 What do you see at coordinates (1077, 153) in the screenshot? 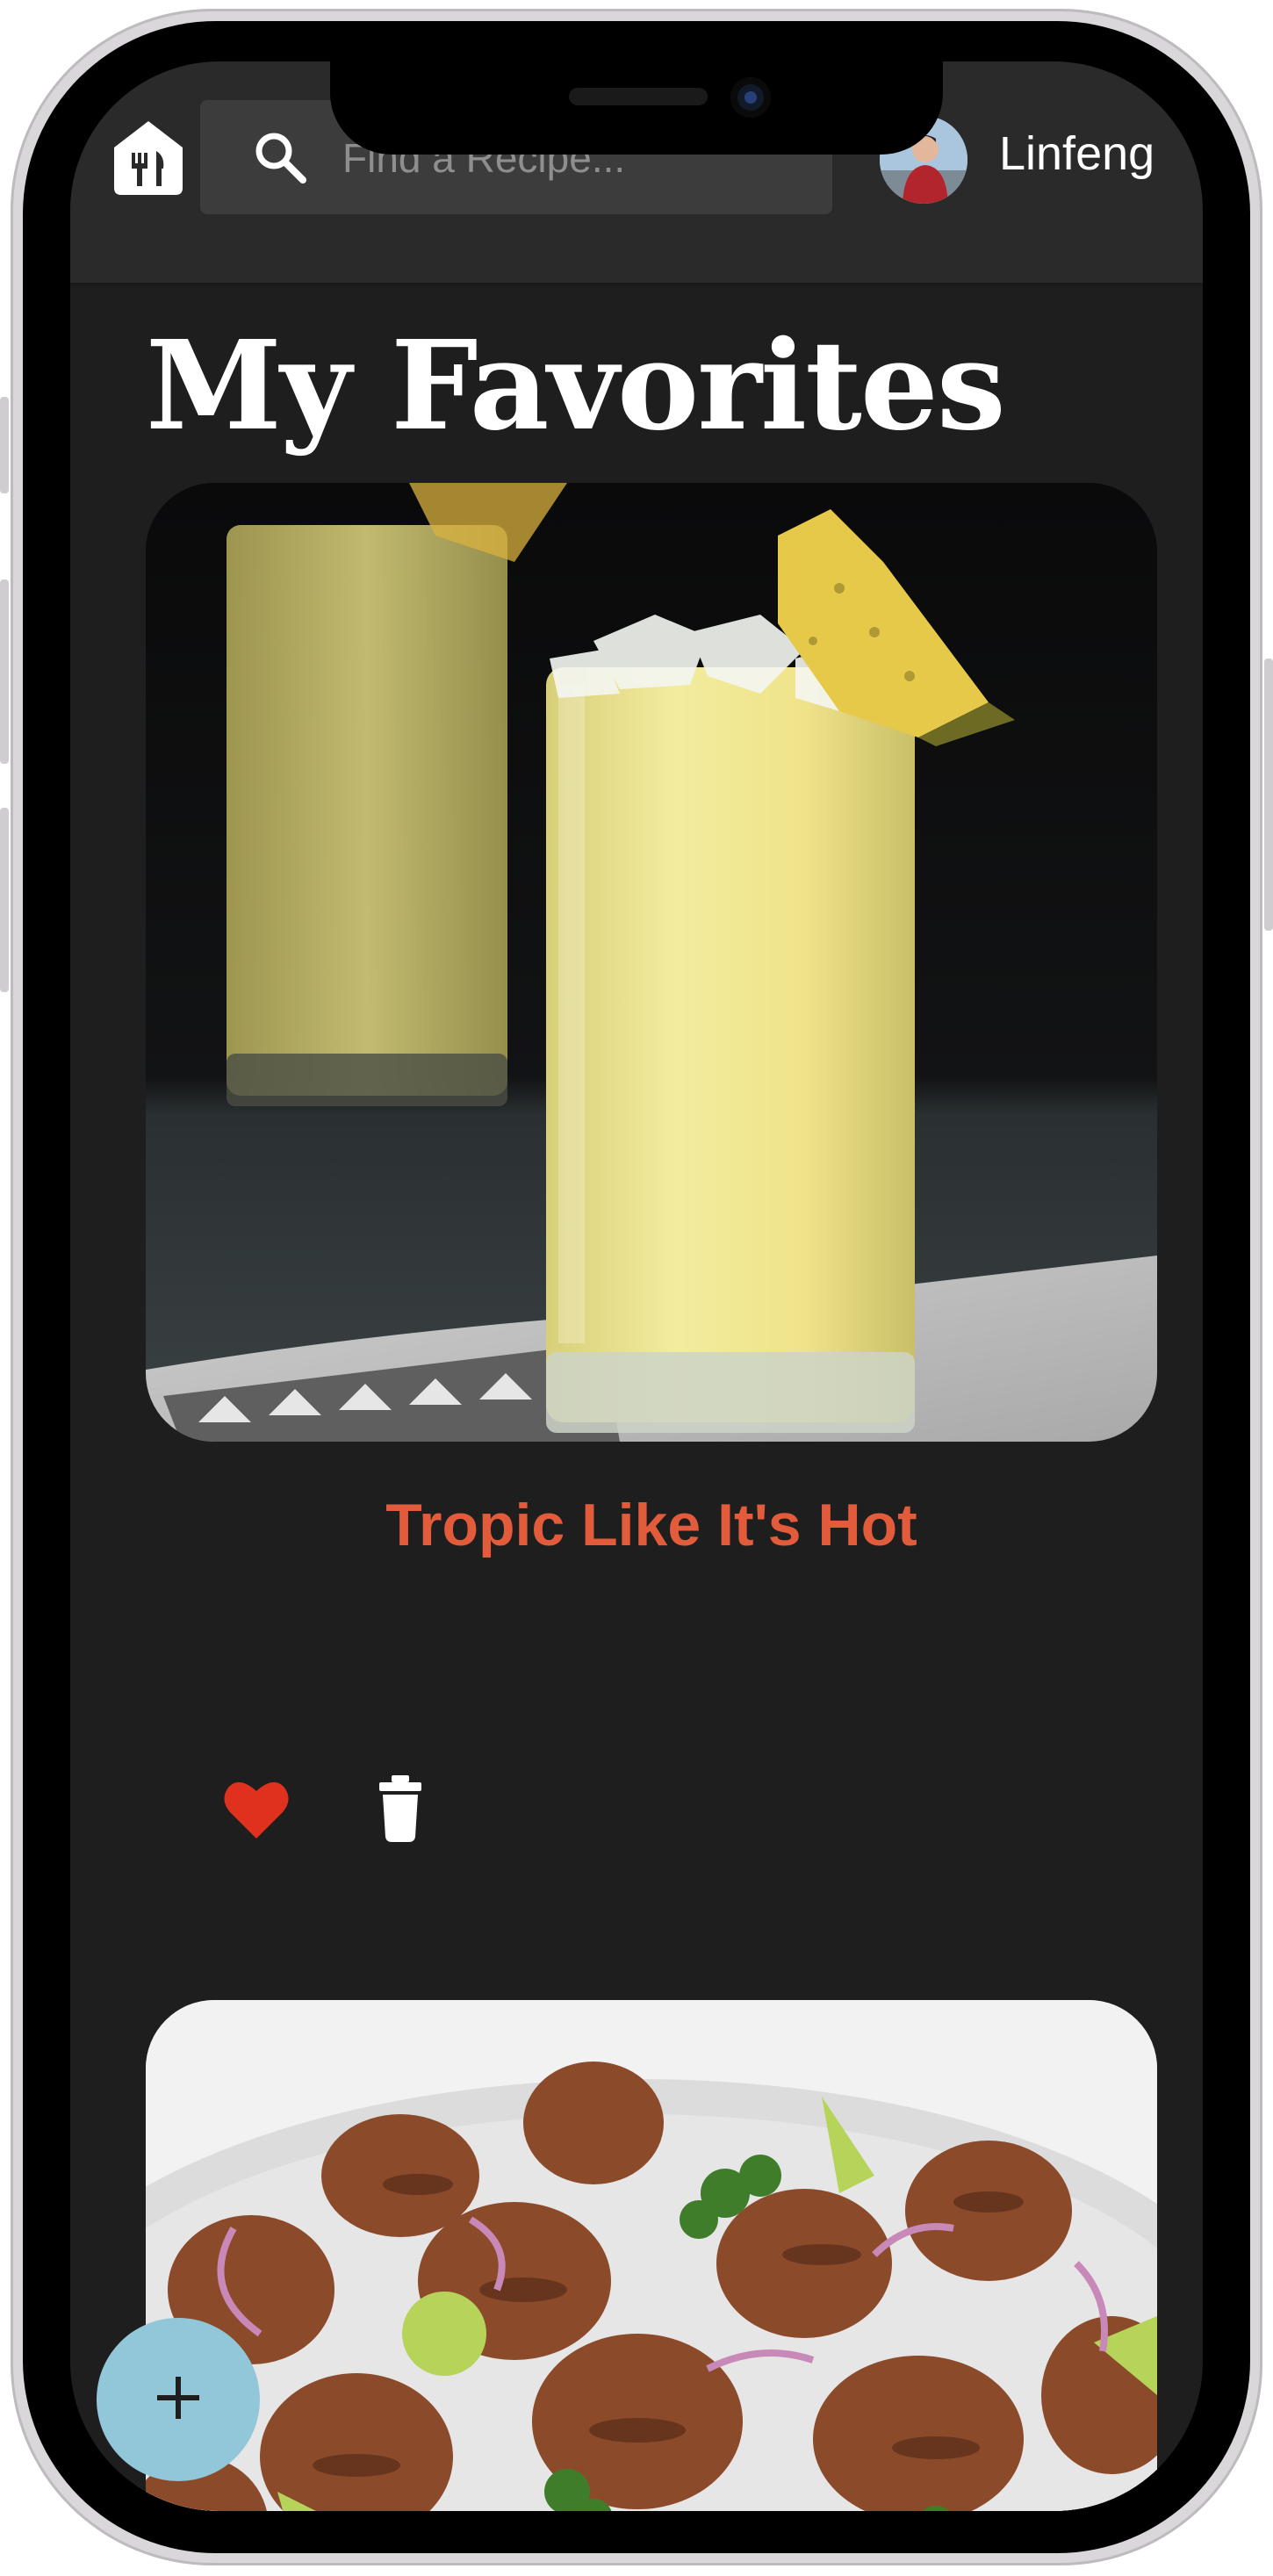
I see `user-name: Linfeng` at bounding box center [1077, 153].